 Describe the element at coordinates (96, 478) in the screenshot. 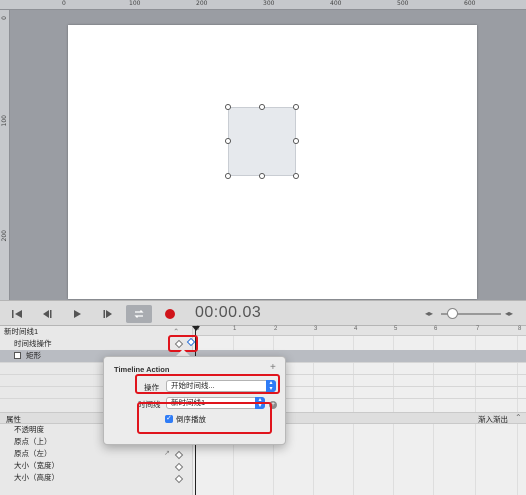

I see `property-row: 大小（高度）` at that location.